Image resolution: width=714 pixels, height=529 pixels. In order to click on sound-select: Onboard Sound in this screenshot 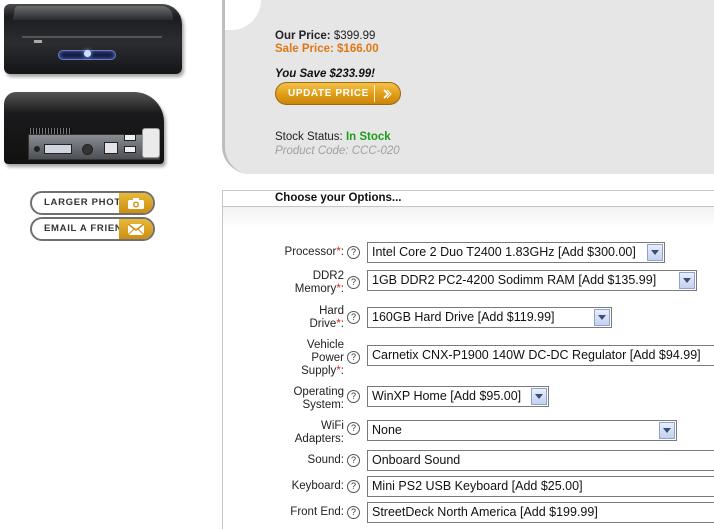, I will do `click(540, 460)`.